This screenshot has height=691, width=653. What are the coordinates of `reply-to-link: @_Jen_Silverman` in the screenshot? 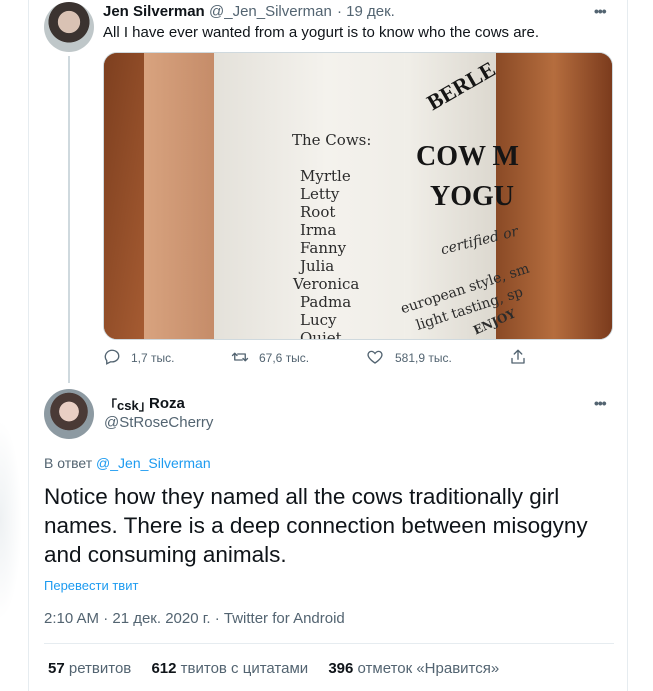 It's located at (153, 463).